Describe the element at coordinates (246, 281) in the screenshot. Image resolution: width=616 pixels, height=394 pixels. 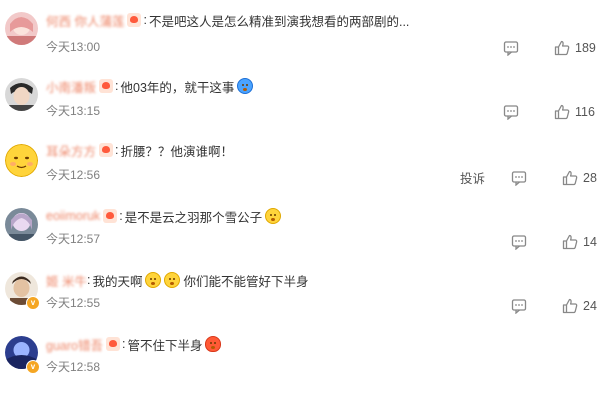
I see `comment-text-continued: 你们能不能管好下半身` at that location.